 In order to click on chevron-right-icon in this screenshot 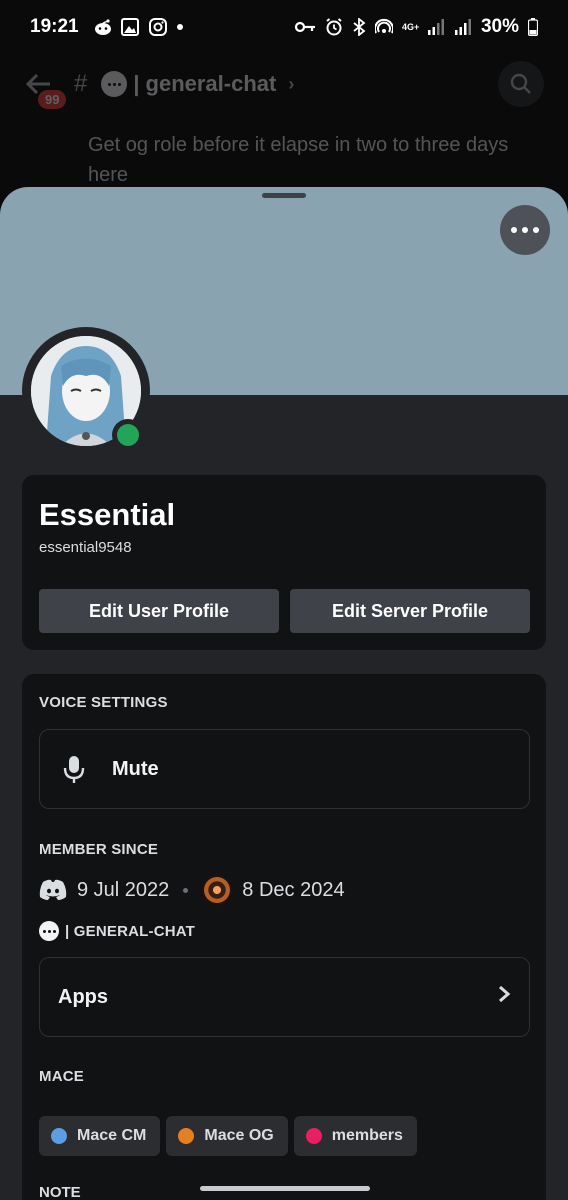, I will do `click(504, 997)`.